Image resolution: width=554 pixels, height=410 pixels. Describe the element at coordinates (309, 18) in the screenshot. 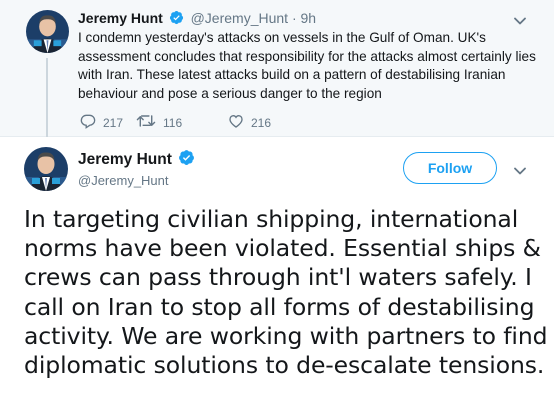

I see `tweet-timestamp: 9h` at that location.